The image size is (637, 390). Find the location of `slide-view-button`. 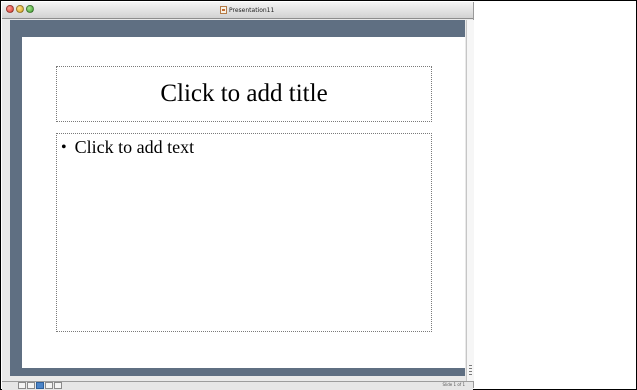

slide-view-button is located at coordinates (40, 385).